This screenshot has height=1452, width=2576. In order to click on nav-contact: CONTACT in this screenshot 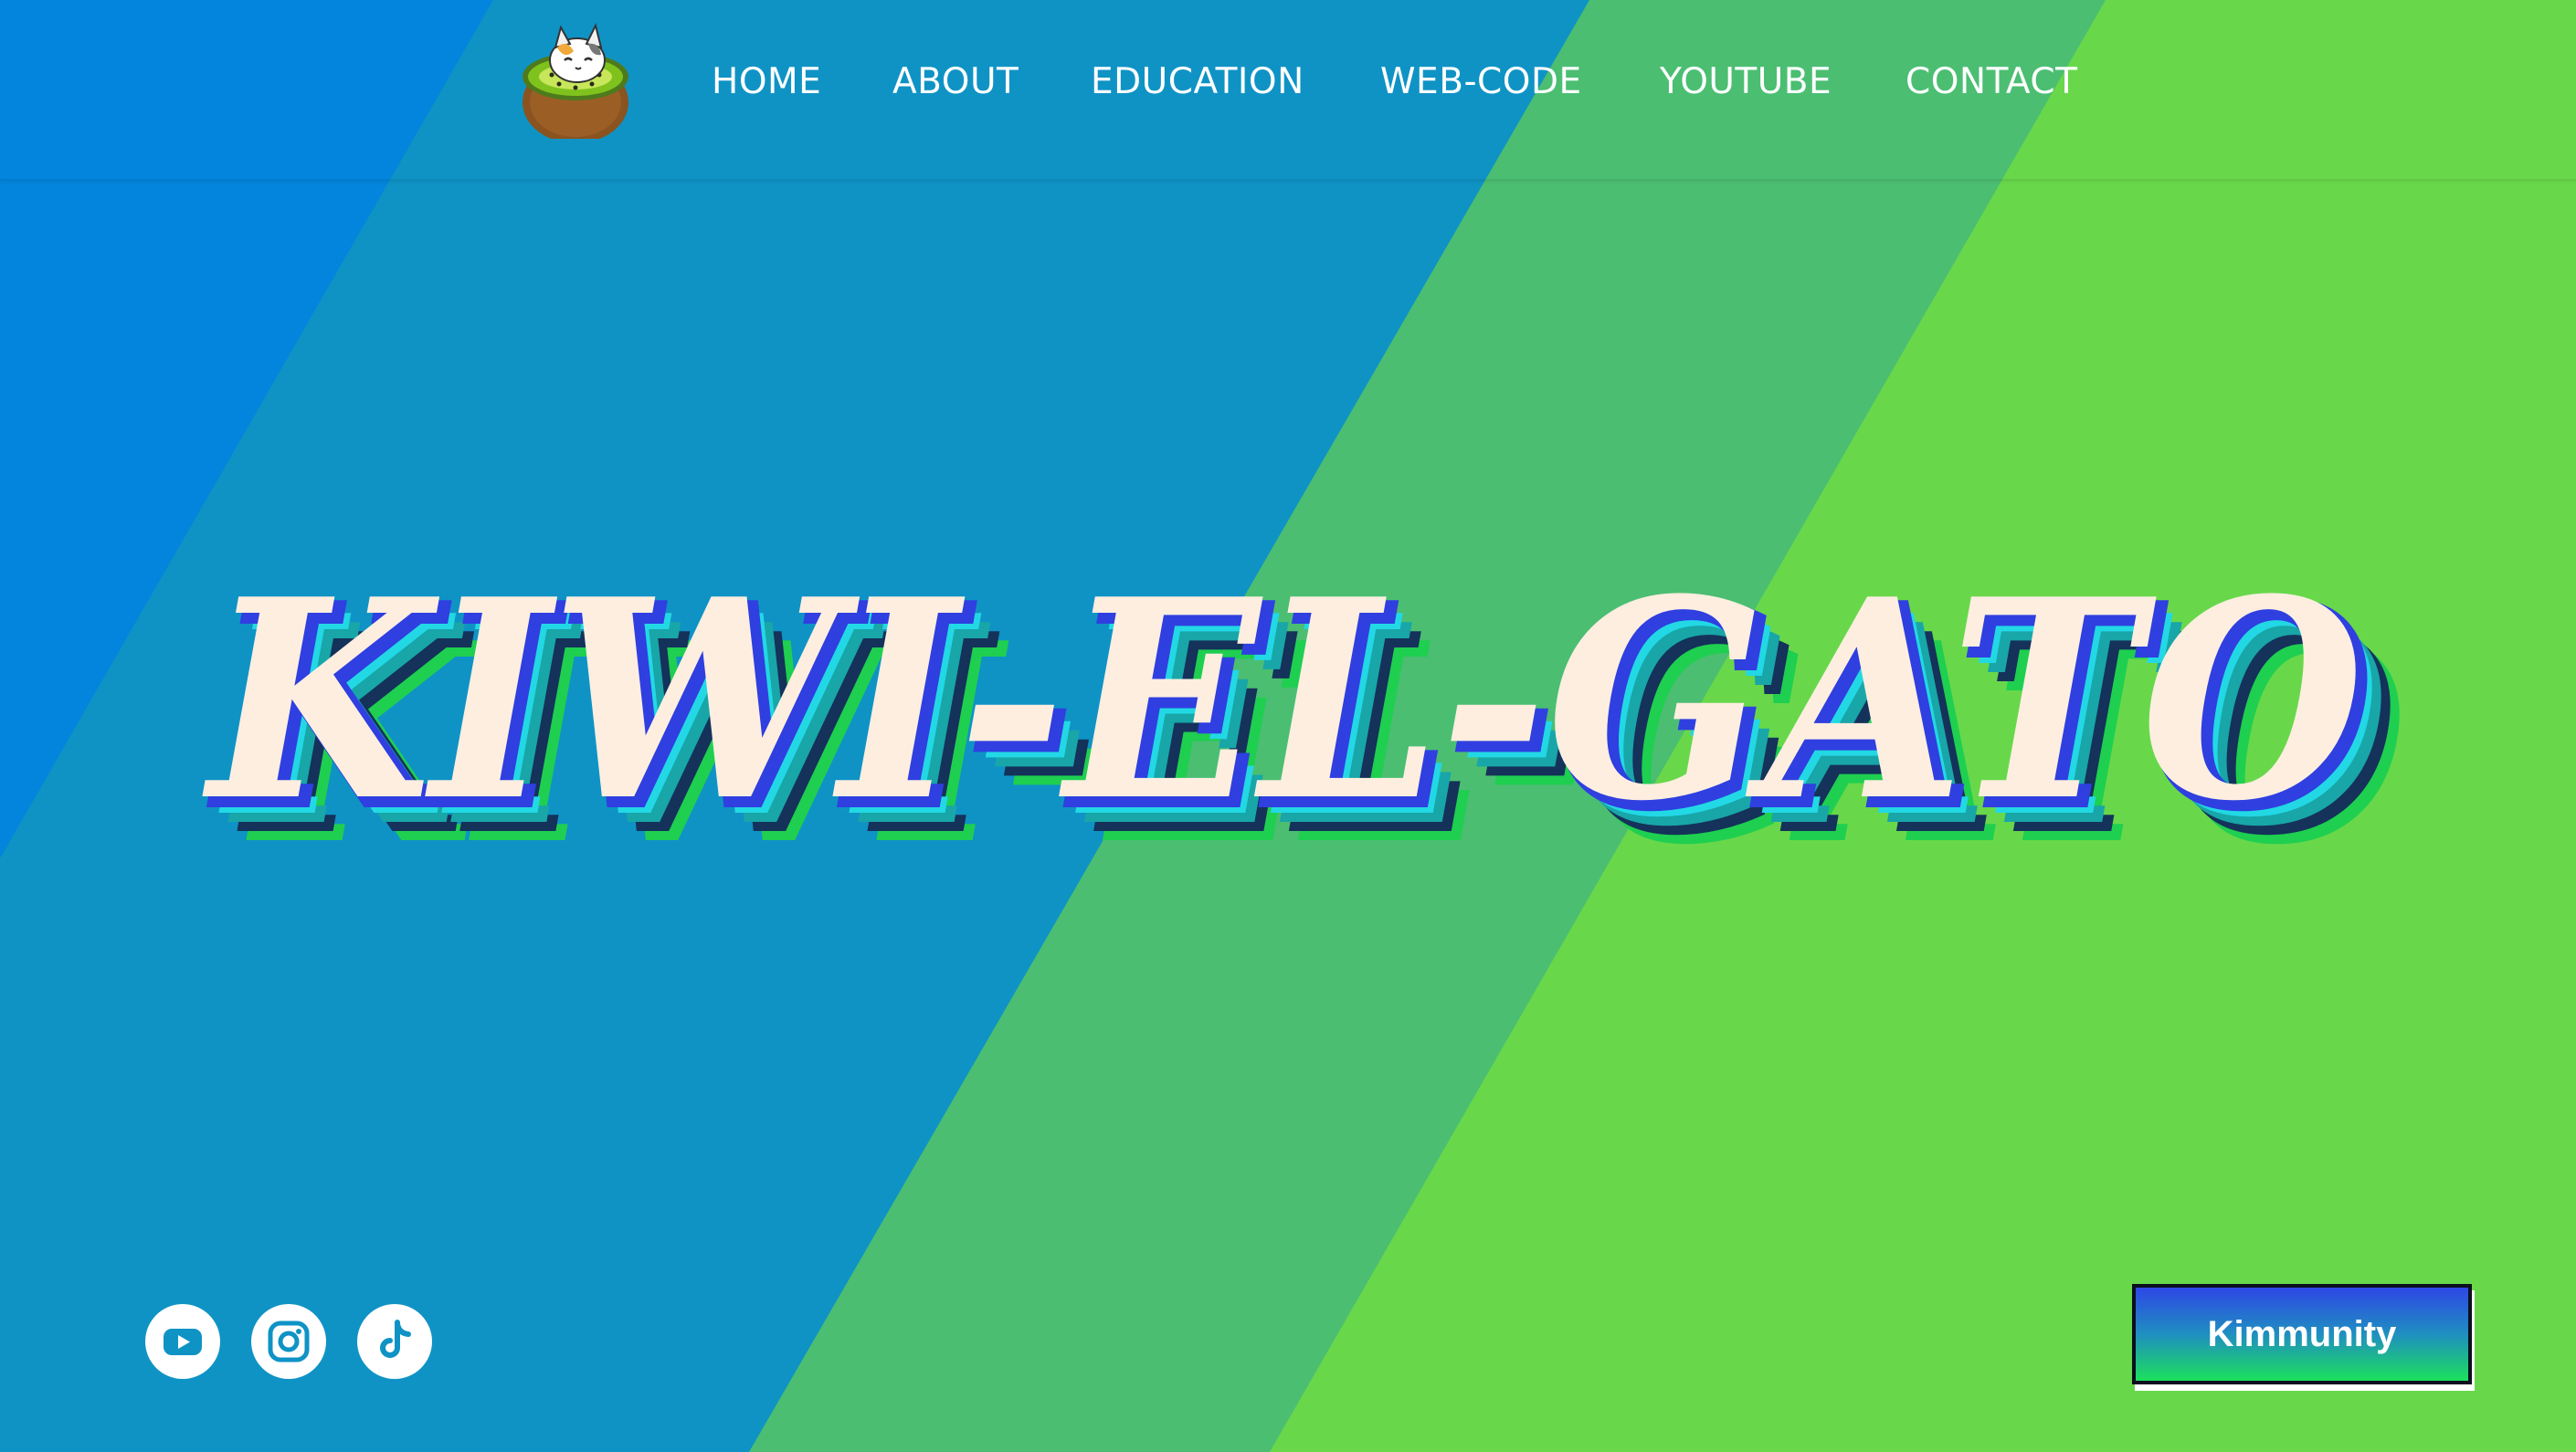, I will do `click(1991, 82)`.